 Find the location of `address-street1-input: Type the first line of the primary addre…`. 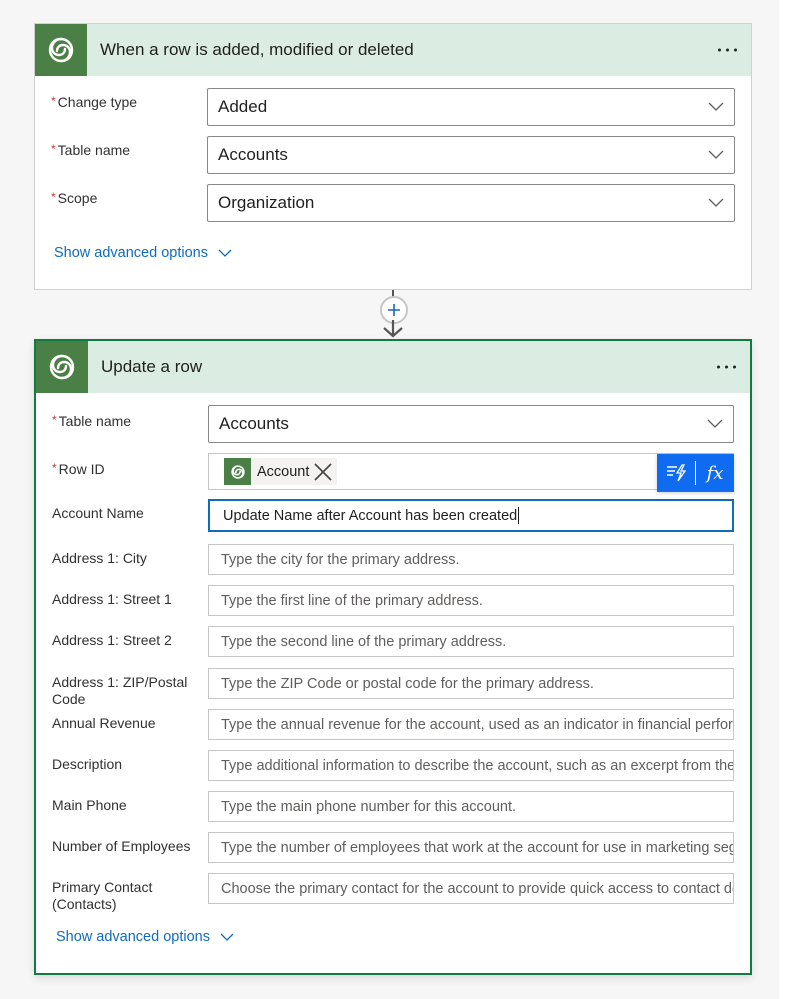

address-street1-input: Type the first line of the primary addre… is located at coordinates (471, 600).